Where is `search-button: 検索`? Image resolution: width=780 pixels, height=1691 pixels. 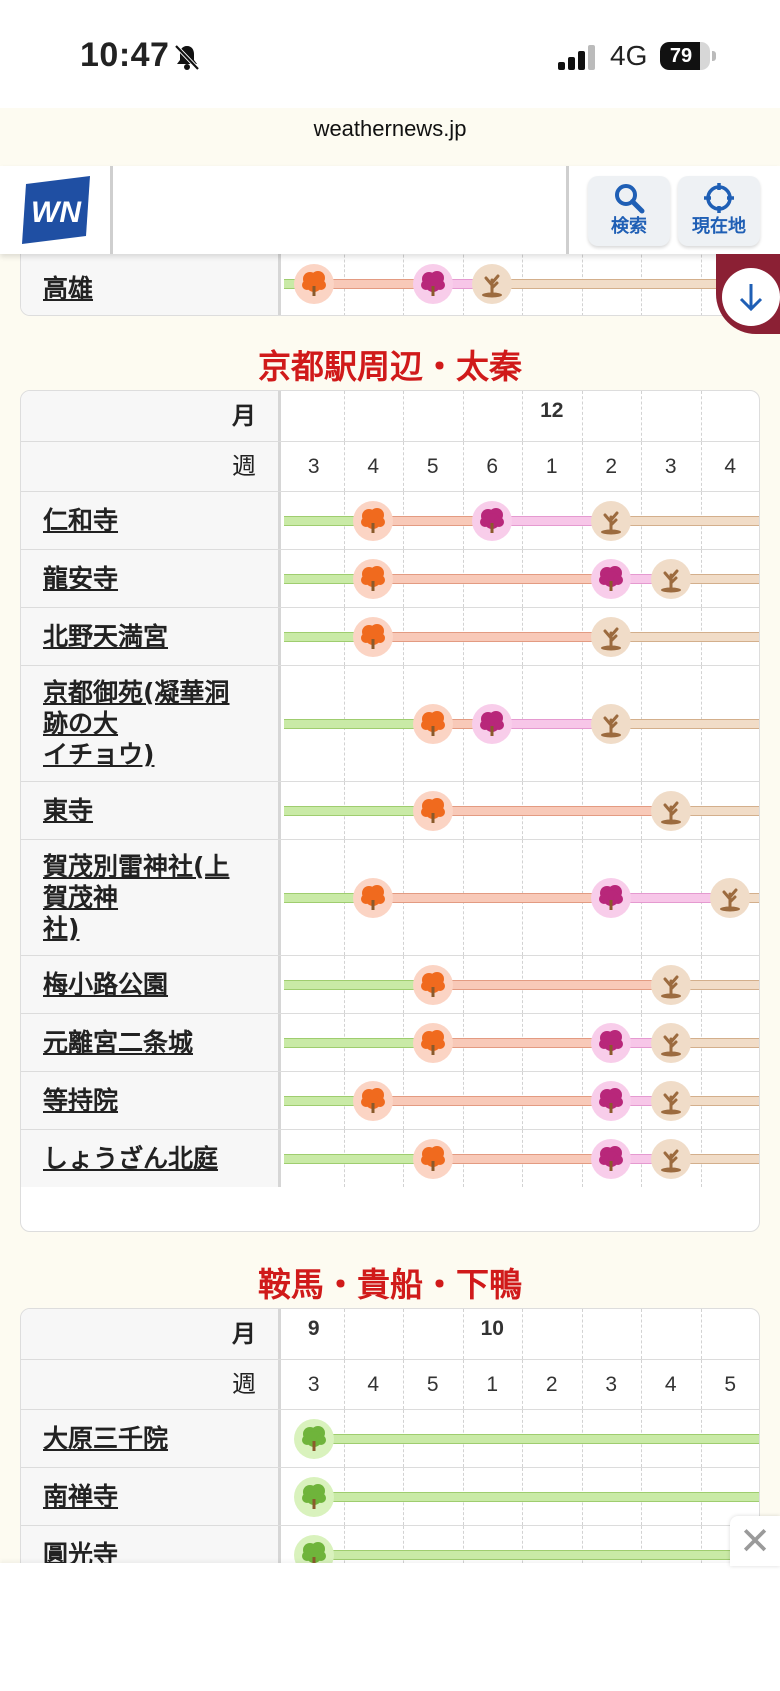 search-button: 検索 is located at coordinates (629, 211).